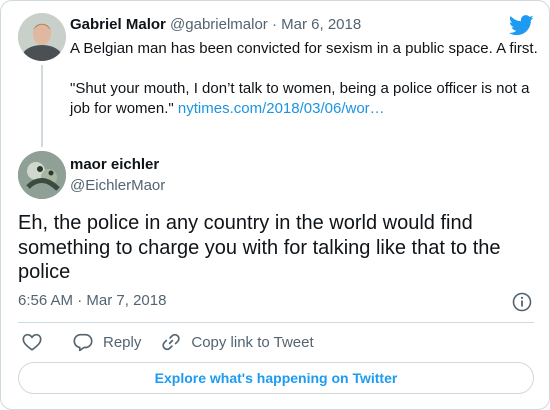  I want to click on link-icon, so click(171, 342).